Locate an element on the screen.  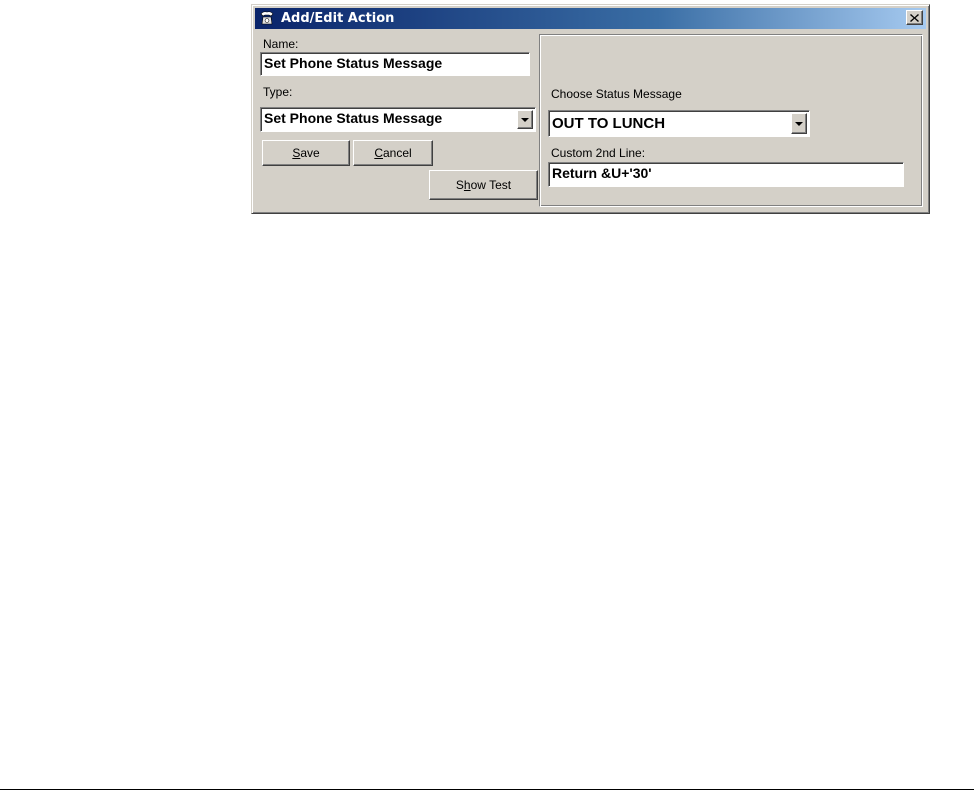
save-button: Save is located at coordinates (306, 153).